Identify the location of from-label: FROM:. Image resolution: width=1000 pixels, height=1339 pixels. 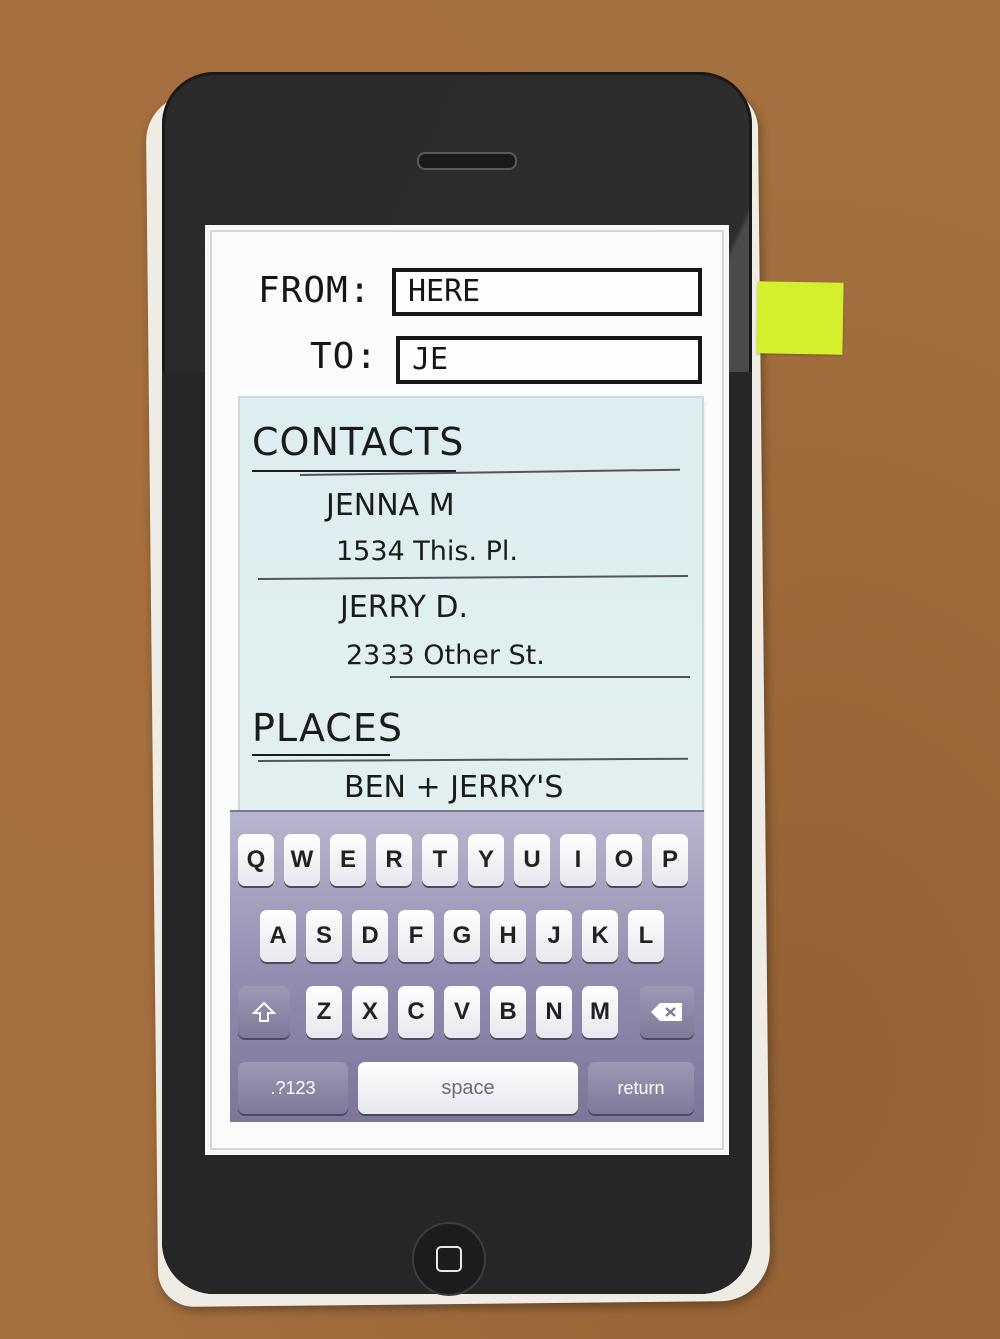
(315, 290).